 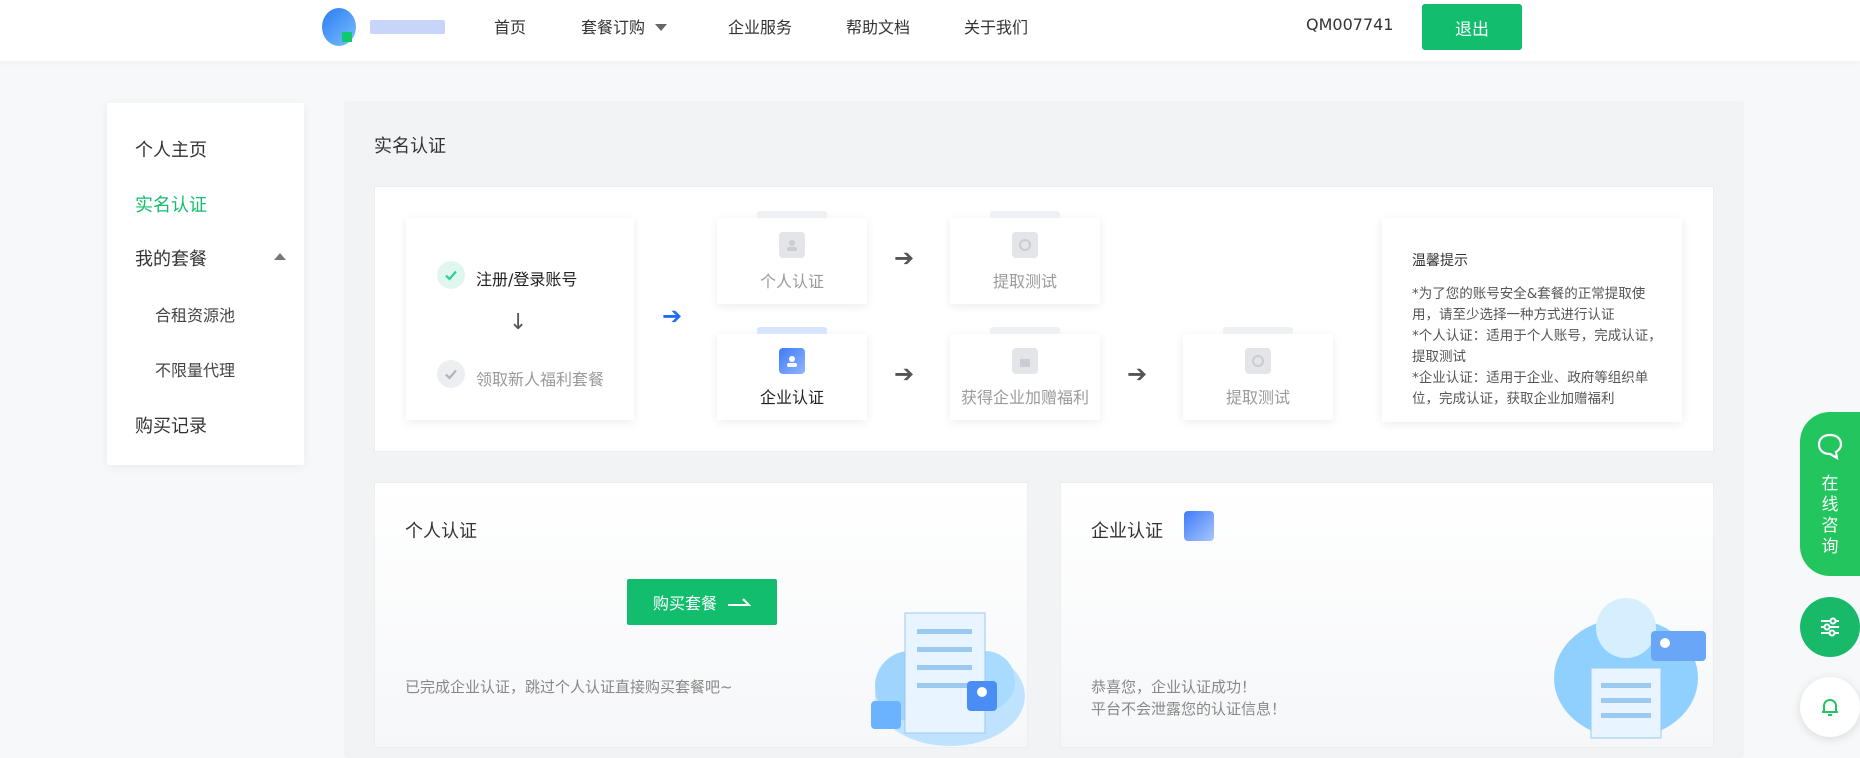 I want to click on top-header: 首页 套餐订购 企业服务 帮助文档 关于我们 QM007741 退出, so click(x=930, y=30).